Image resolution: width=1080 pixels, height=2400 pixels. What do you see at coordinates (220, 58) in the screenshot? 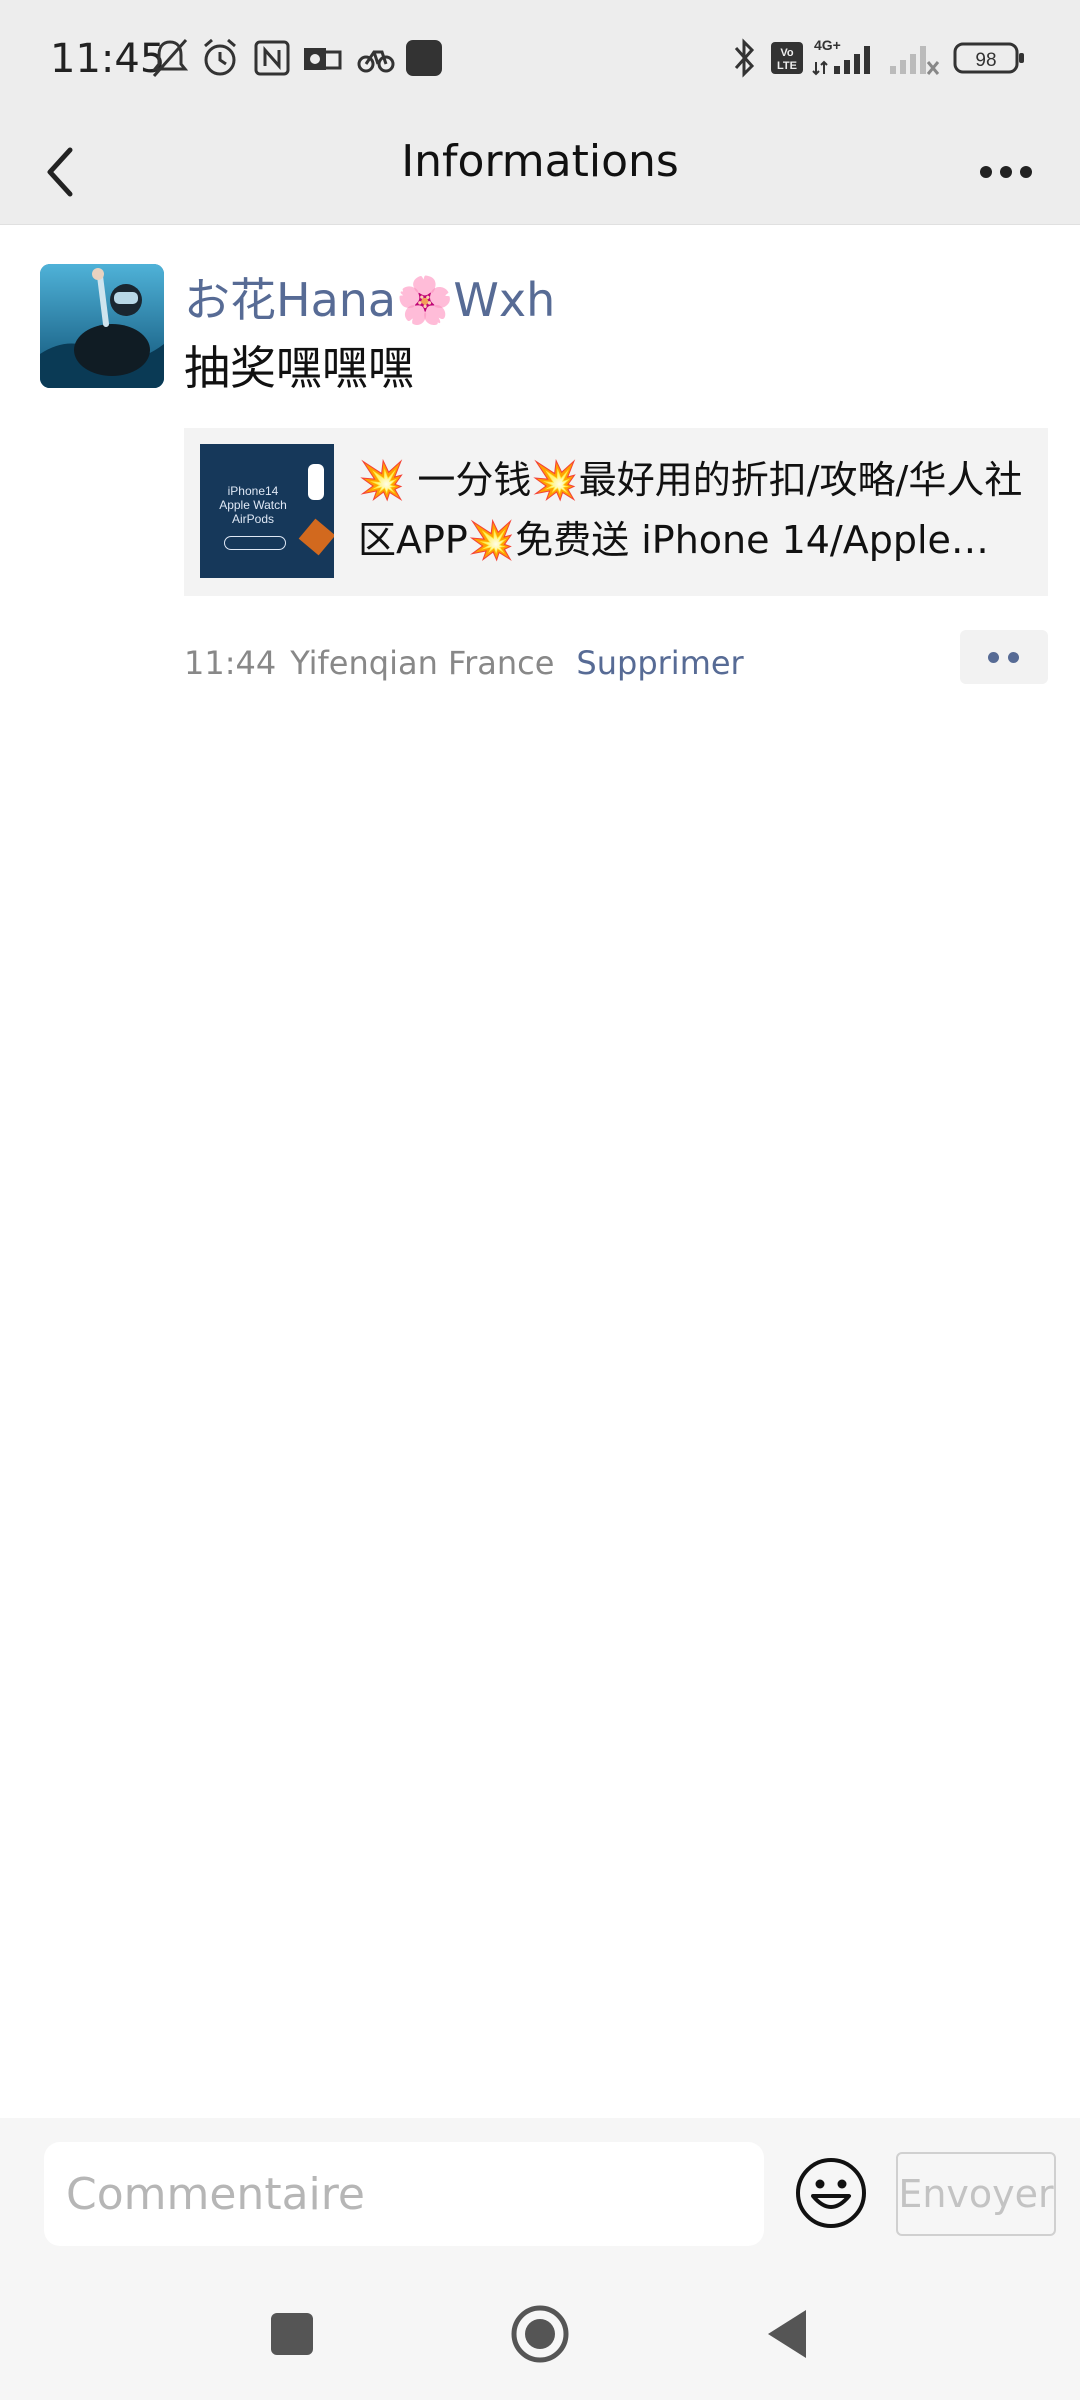
I see `alarm-icon` at bounding box center [220, 58].